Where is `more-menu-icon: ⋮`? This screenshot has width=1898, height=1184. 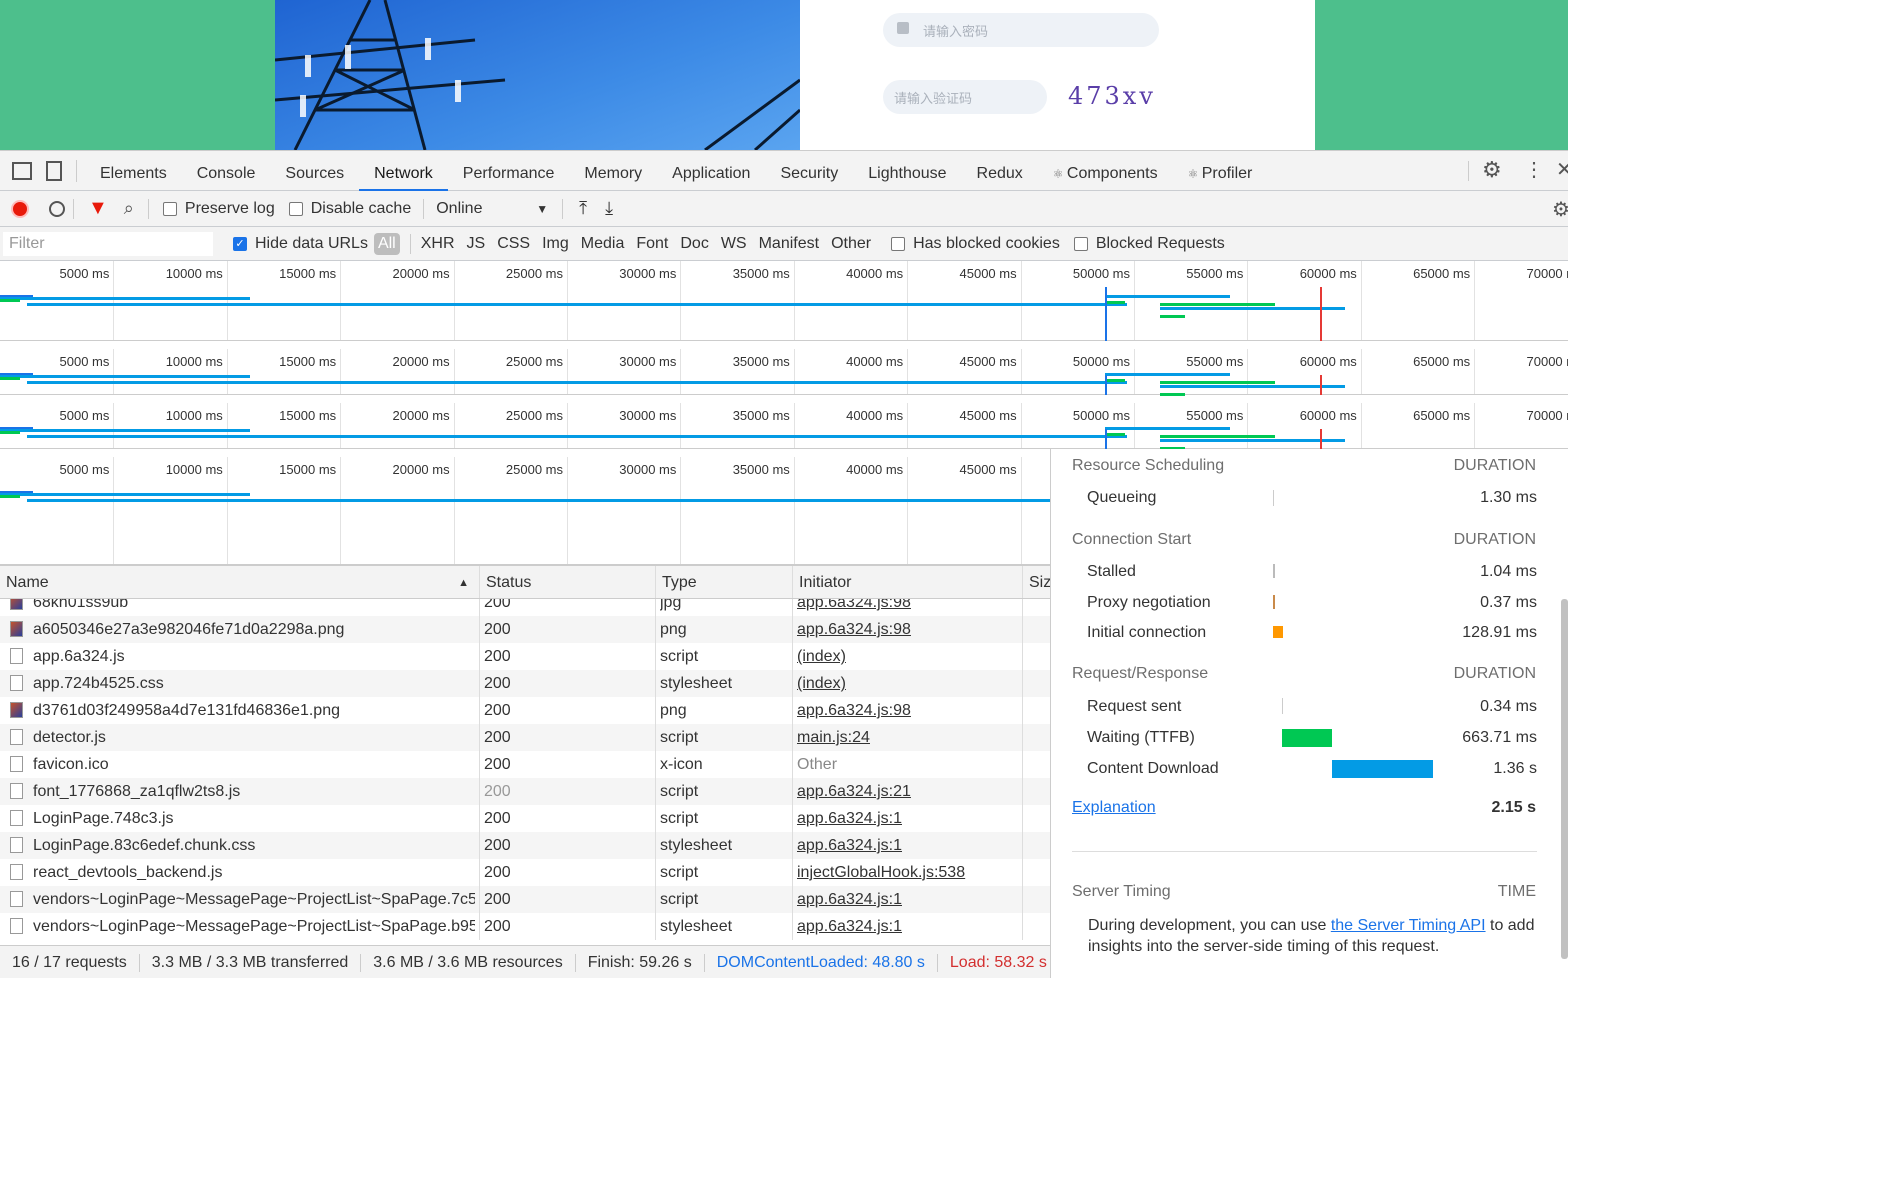
more-menu-icon: ⋮ is located at coordinates (1534, 169).